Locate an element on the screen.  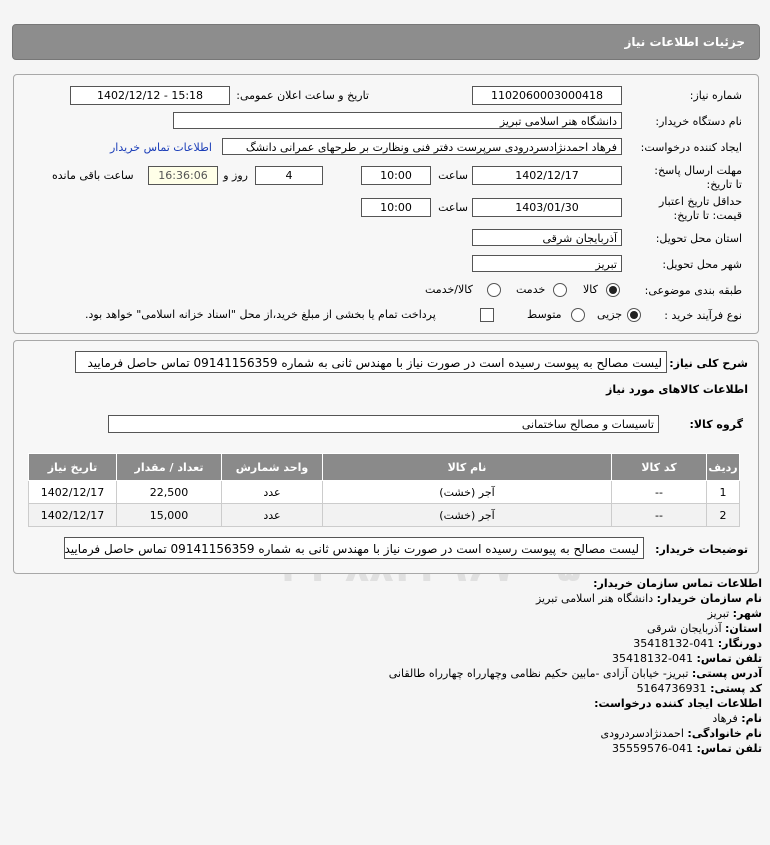
validity-time-label: ساعت is located at coordinates (453, 207).